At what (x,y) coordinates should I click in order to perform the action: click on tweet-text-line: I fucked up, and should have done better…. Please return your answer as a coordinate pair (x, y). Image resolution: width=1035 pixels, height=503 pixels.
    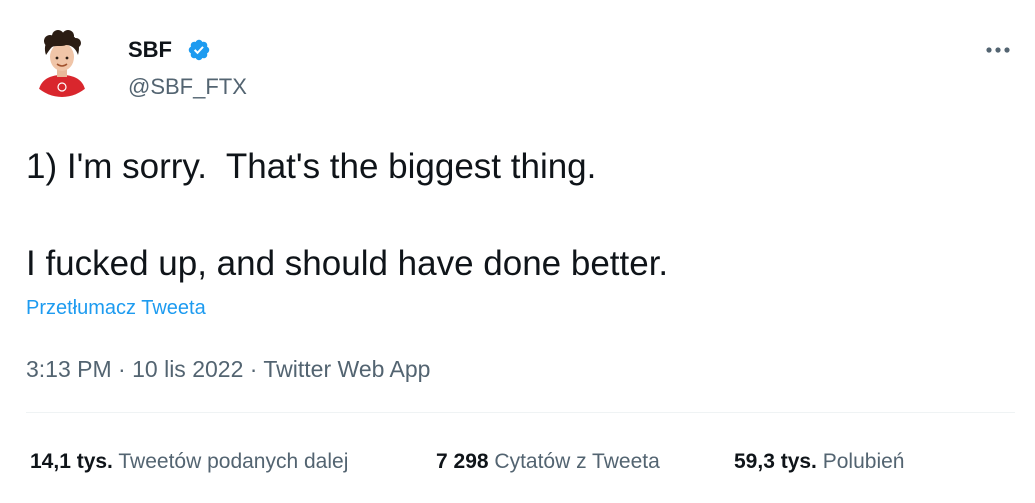
    Looking at the image, I should click on (347, 263).